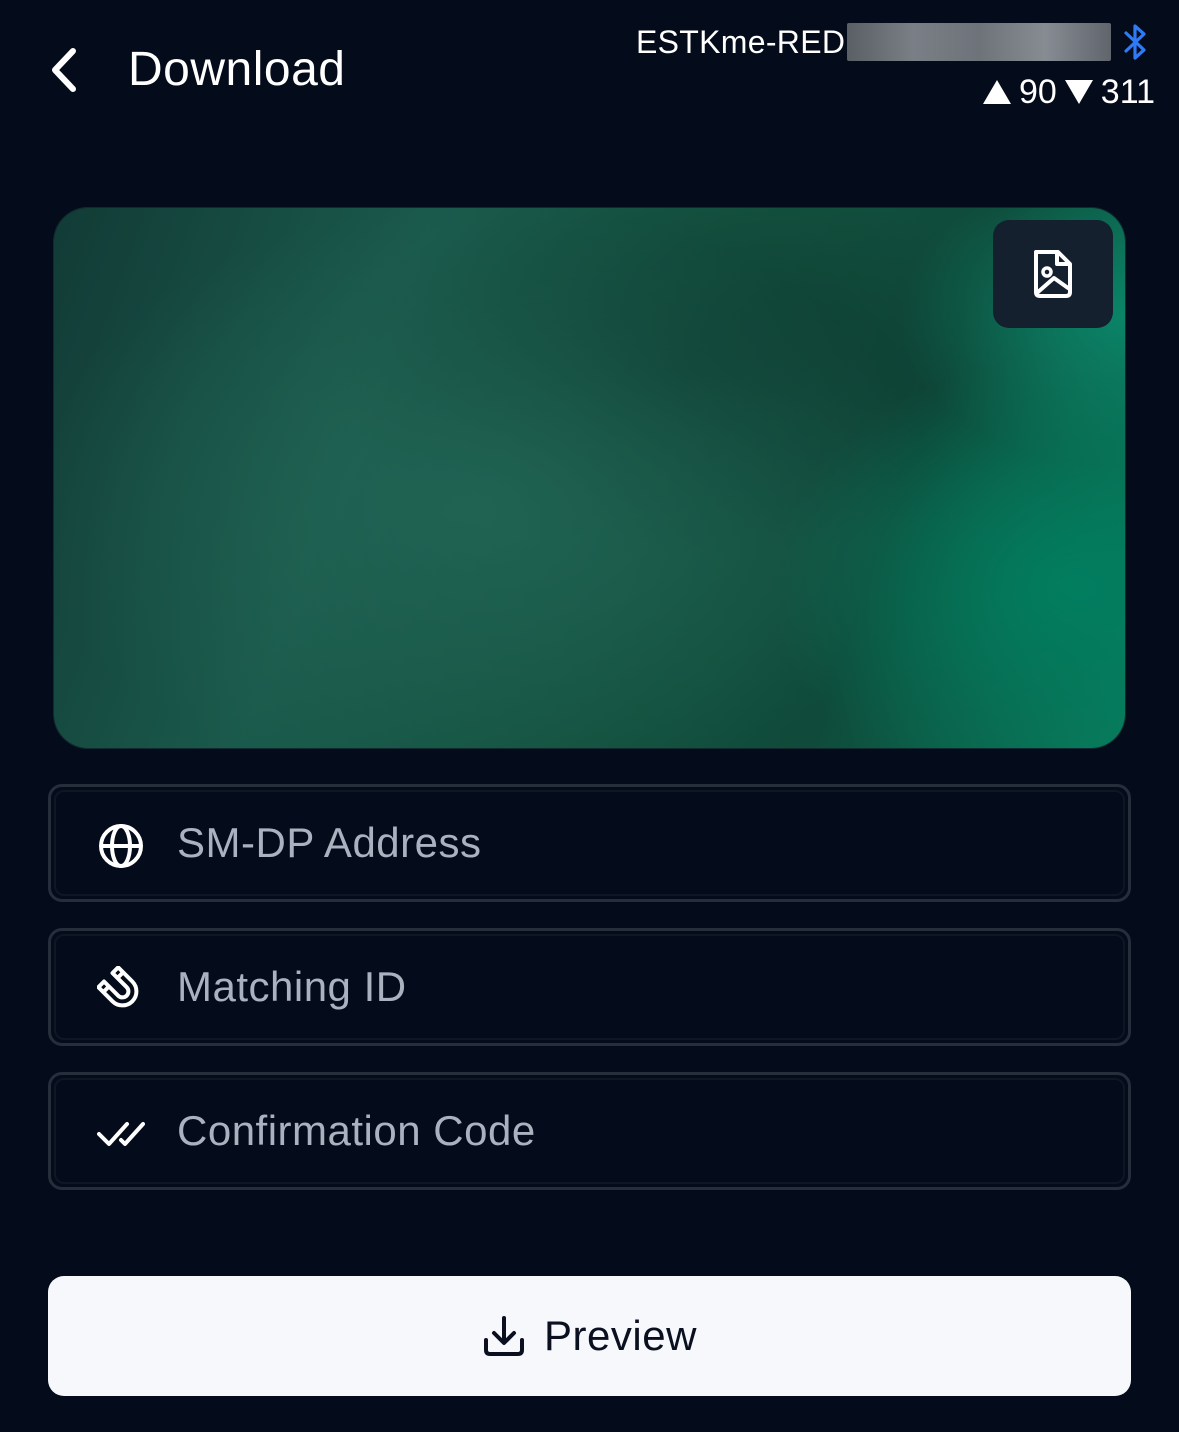 Image resolution: width=1179 pixels, height=1432 pixels. I want to click on matching-id-input, so click(627, 987).